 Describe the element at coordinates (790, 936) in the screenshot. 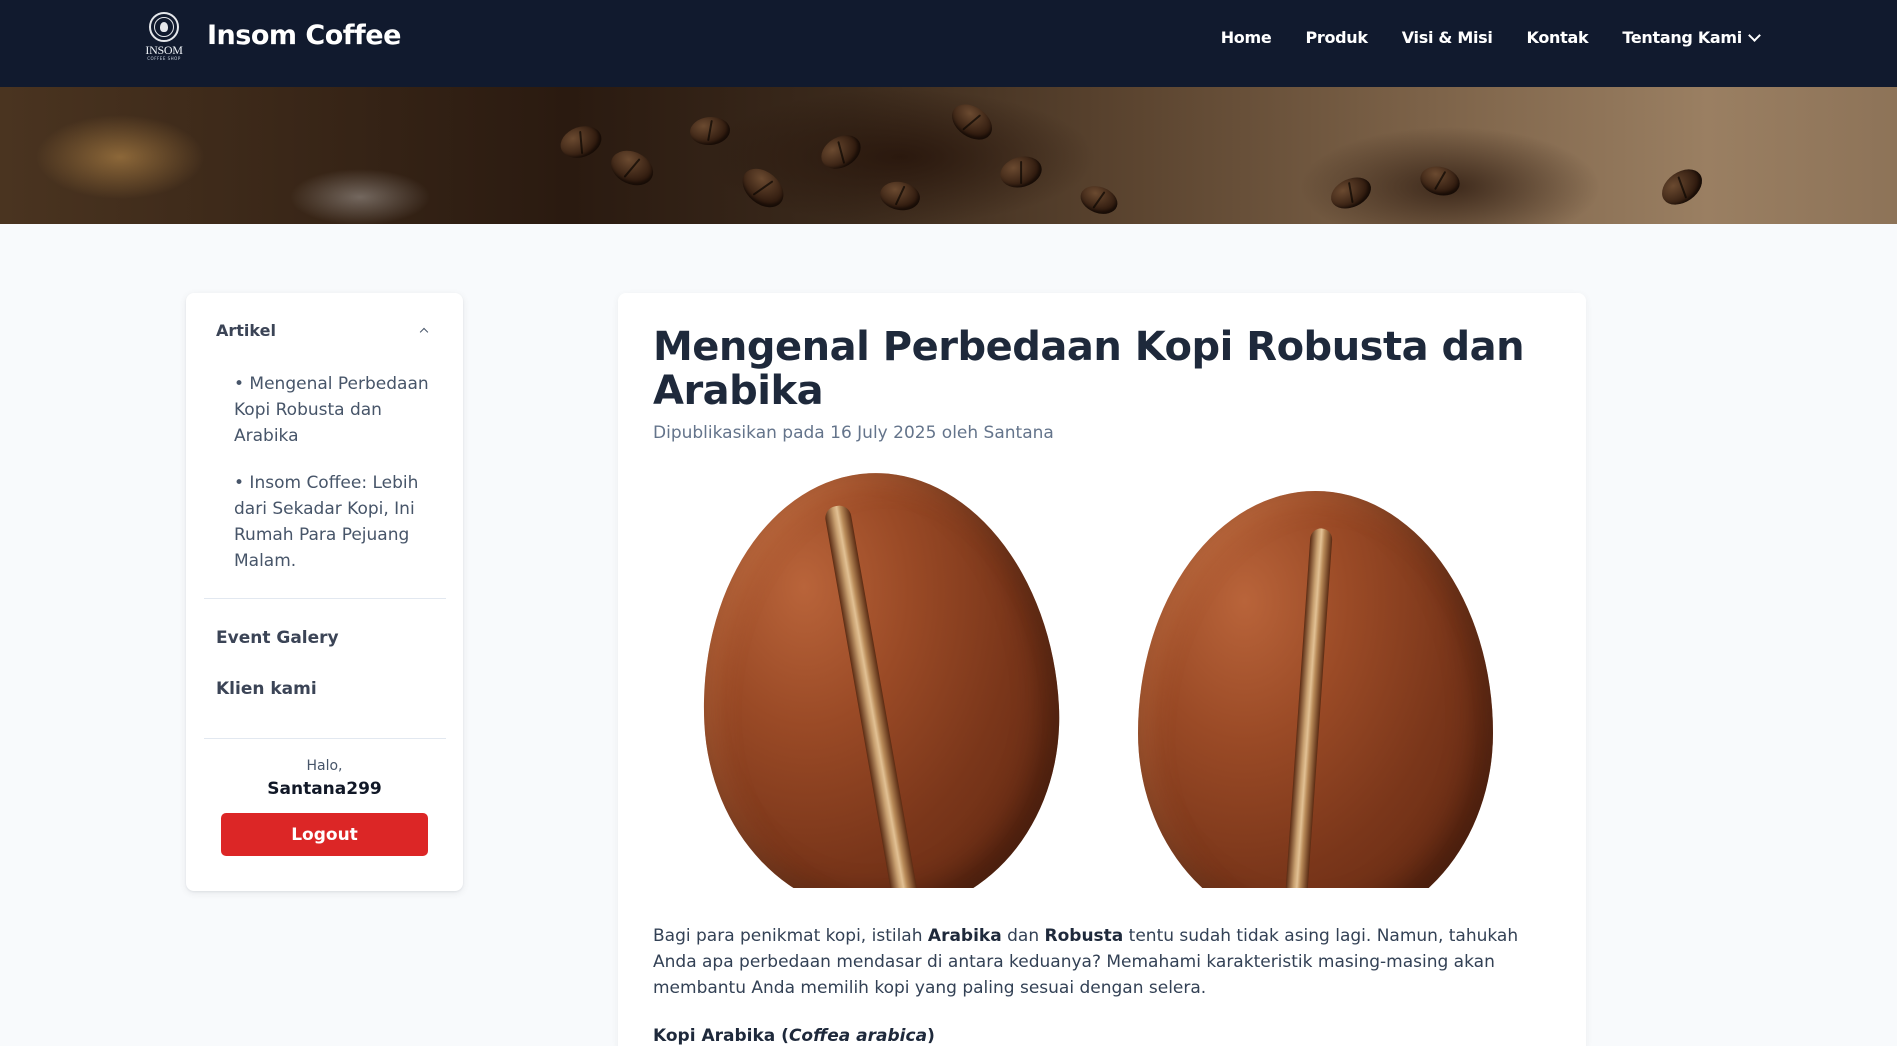

I see `paragraph-text: Bagi para penikmat kopi, istilah` at that location.